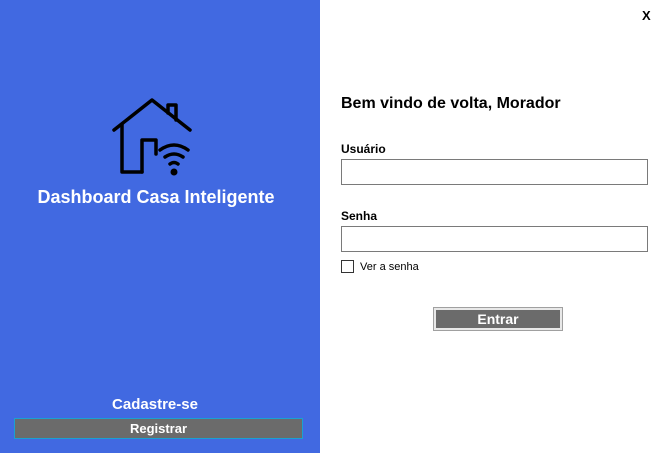 The height and width of the screenshot is (453, 668). Describe the element at coordinates (158, 428) in the screenshot. I see `register-button: Registrar` at that location.